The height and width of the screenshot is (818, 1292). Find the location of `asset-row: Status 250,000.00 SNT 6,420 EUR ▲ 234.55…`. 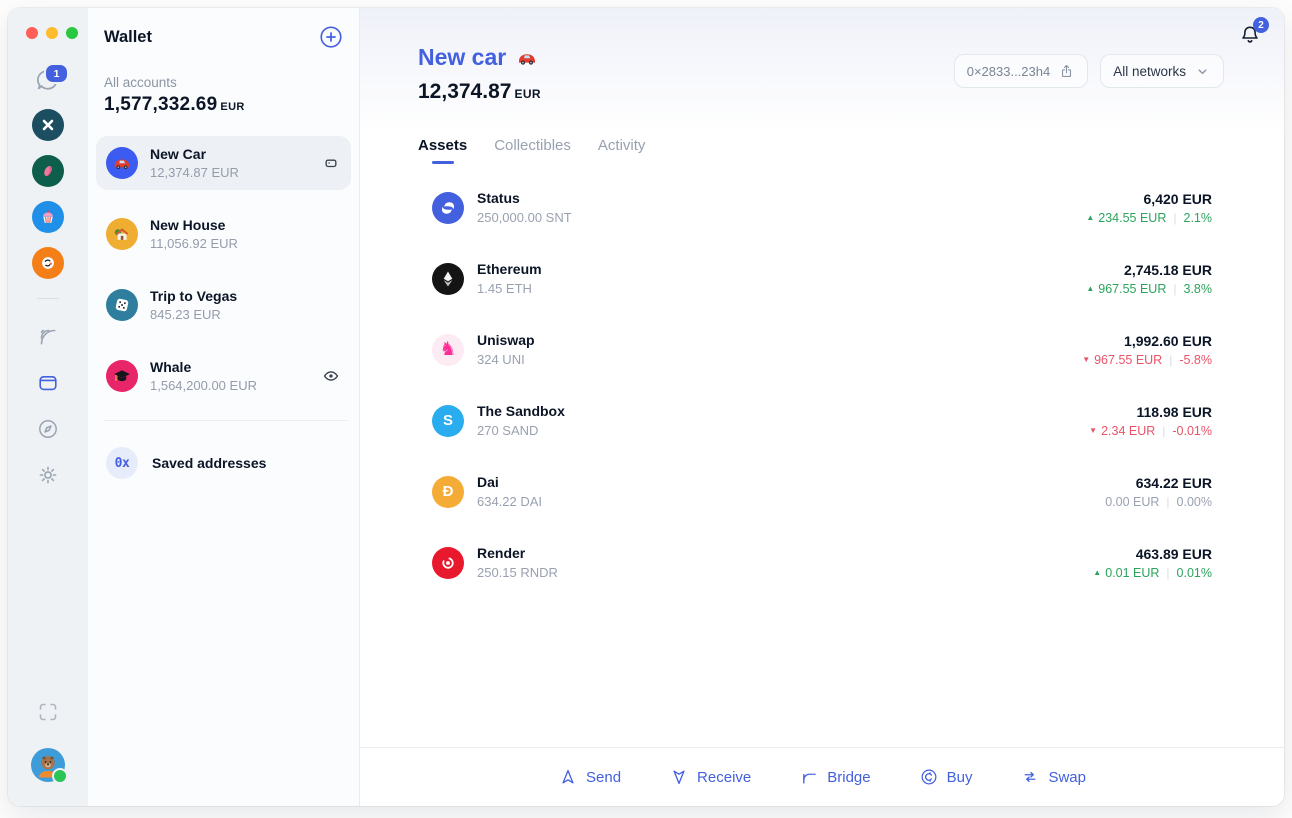

asset-row: Status 250,000.00 SNT 6,420 EUR ▲ 234.55… is located at coordinates (822, 207).